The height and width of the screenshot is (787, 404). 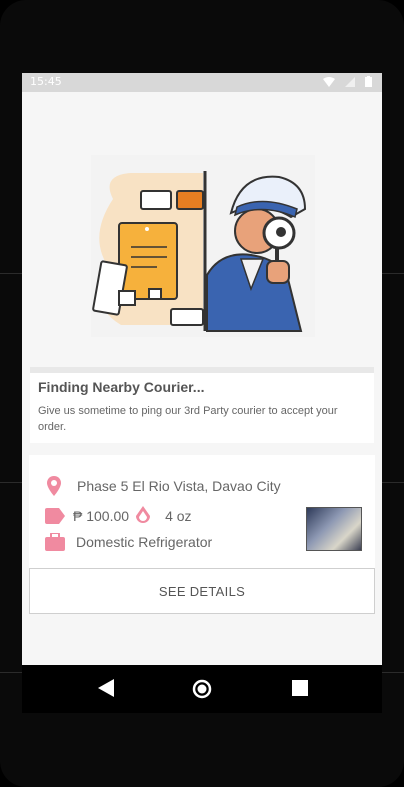 What do you see at coordinates (54, 486) in the screenshot?
I see `location-pin-icon` at bounding box center [54, 486].